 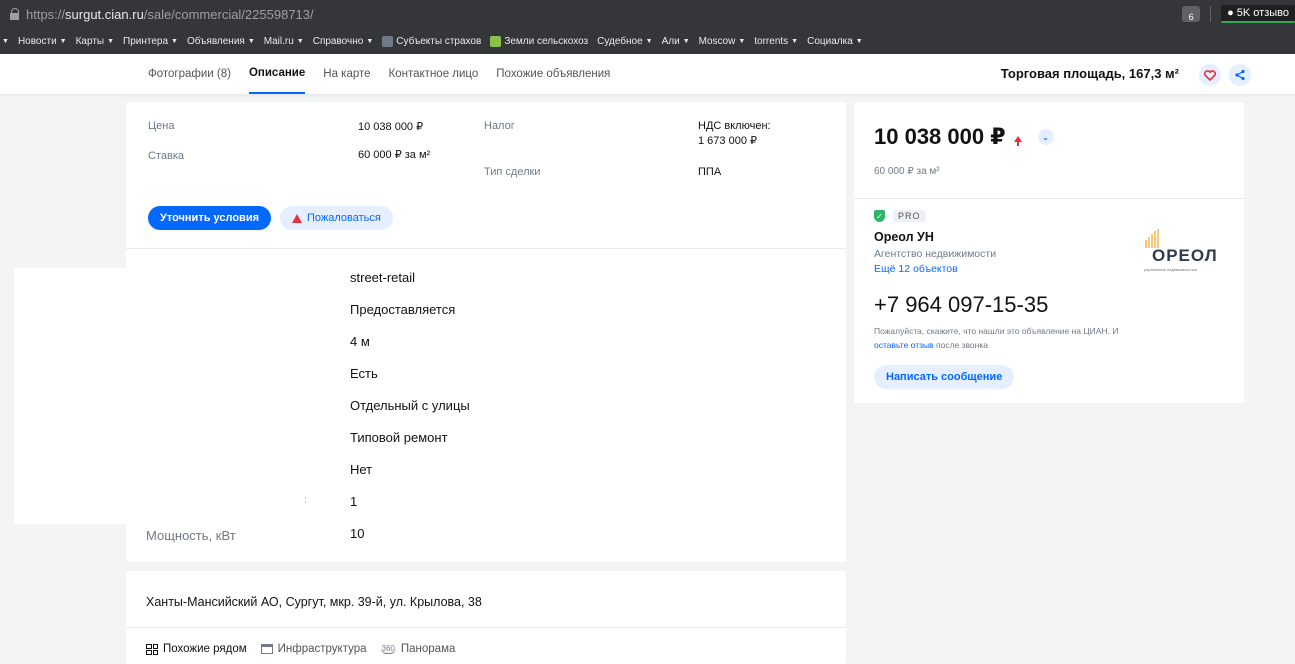 I want to click on panorama-label: Панорама, so click(x=428, y=649).